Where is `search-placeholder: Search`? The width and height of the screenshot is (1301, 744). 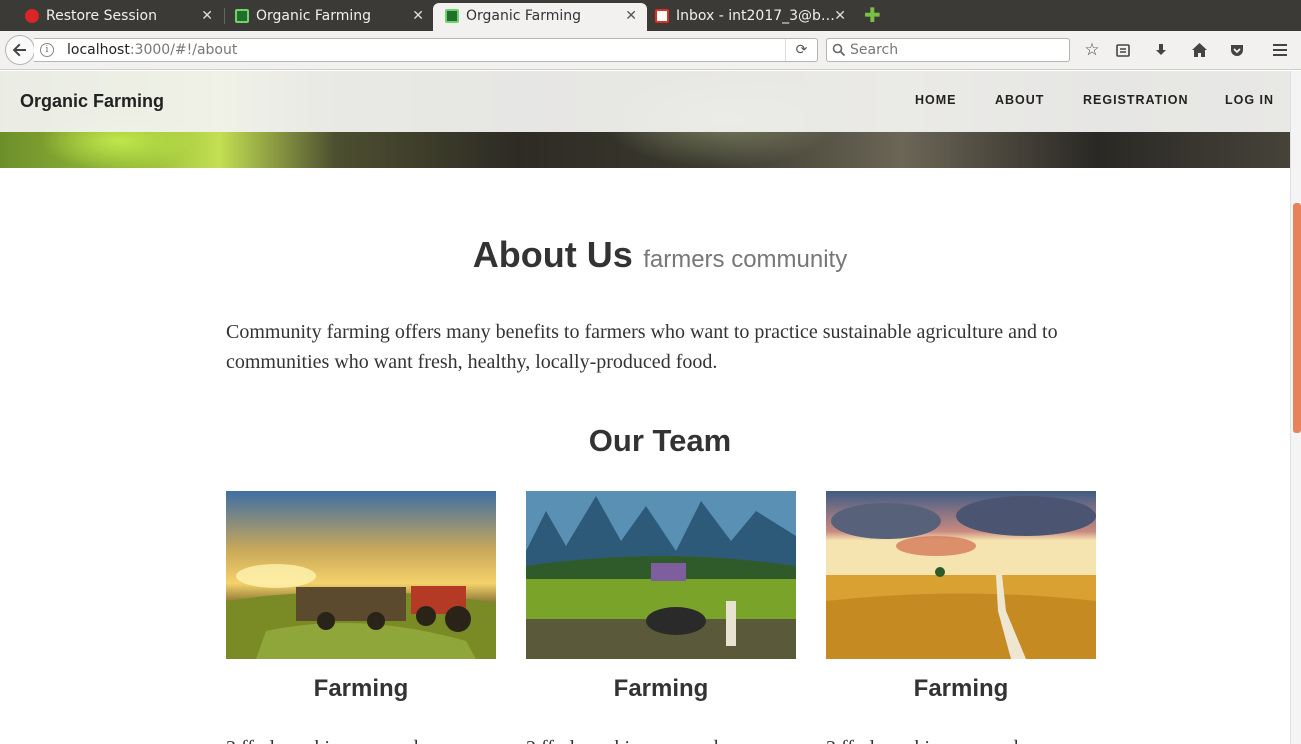 search-placeholder: Search is located at coordinates (874, 50).